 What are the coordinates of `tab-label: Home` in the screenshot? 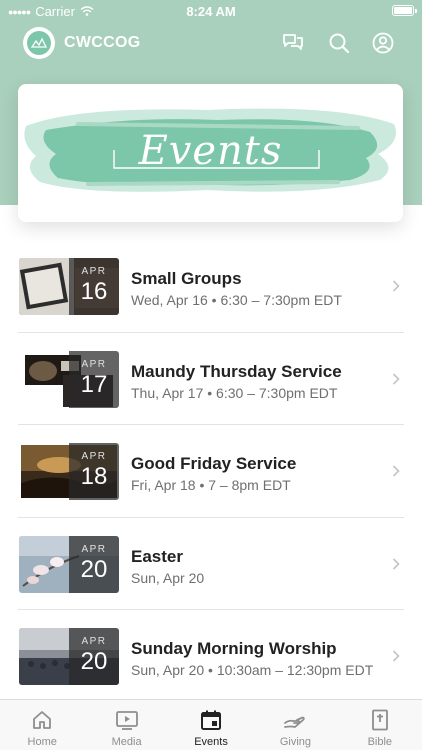 It's located at (42, 742).